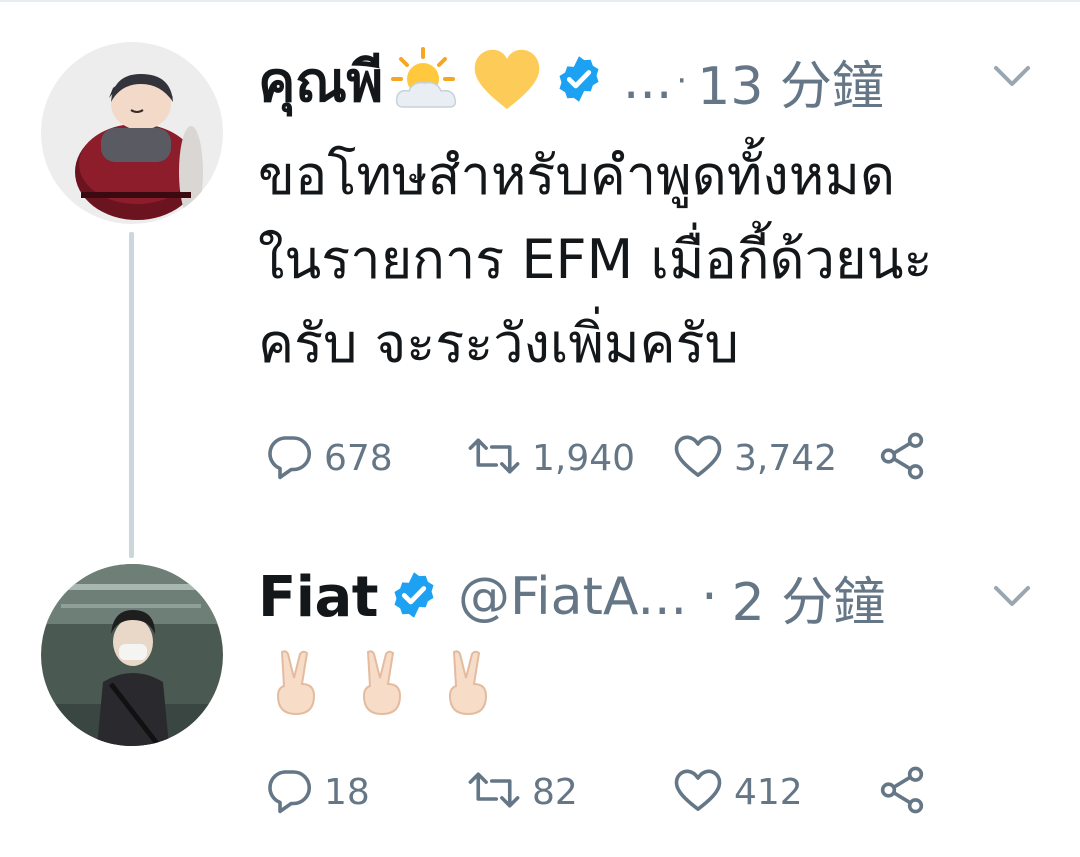 The width and height of the screenshot is (1080, 857). I want to click on retweet-button: 1,940, so click(549, 458).